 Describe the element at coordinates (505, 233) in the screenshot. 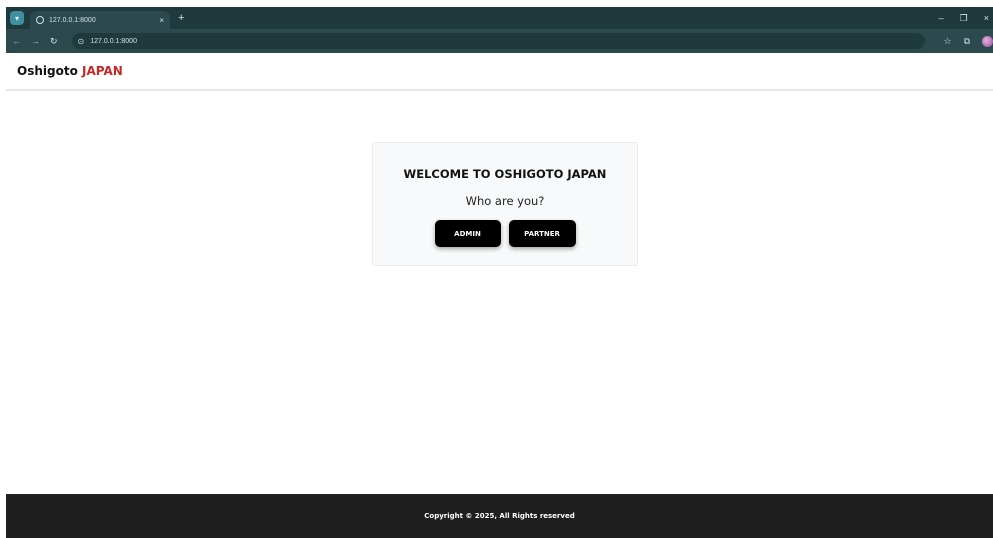

I see `role-buttons: ADMIN PARTNER` at that location.